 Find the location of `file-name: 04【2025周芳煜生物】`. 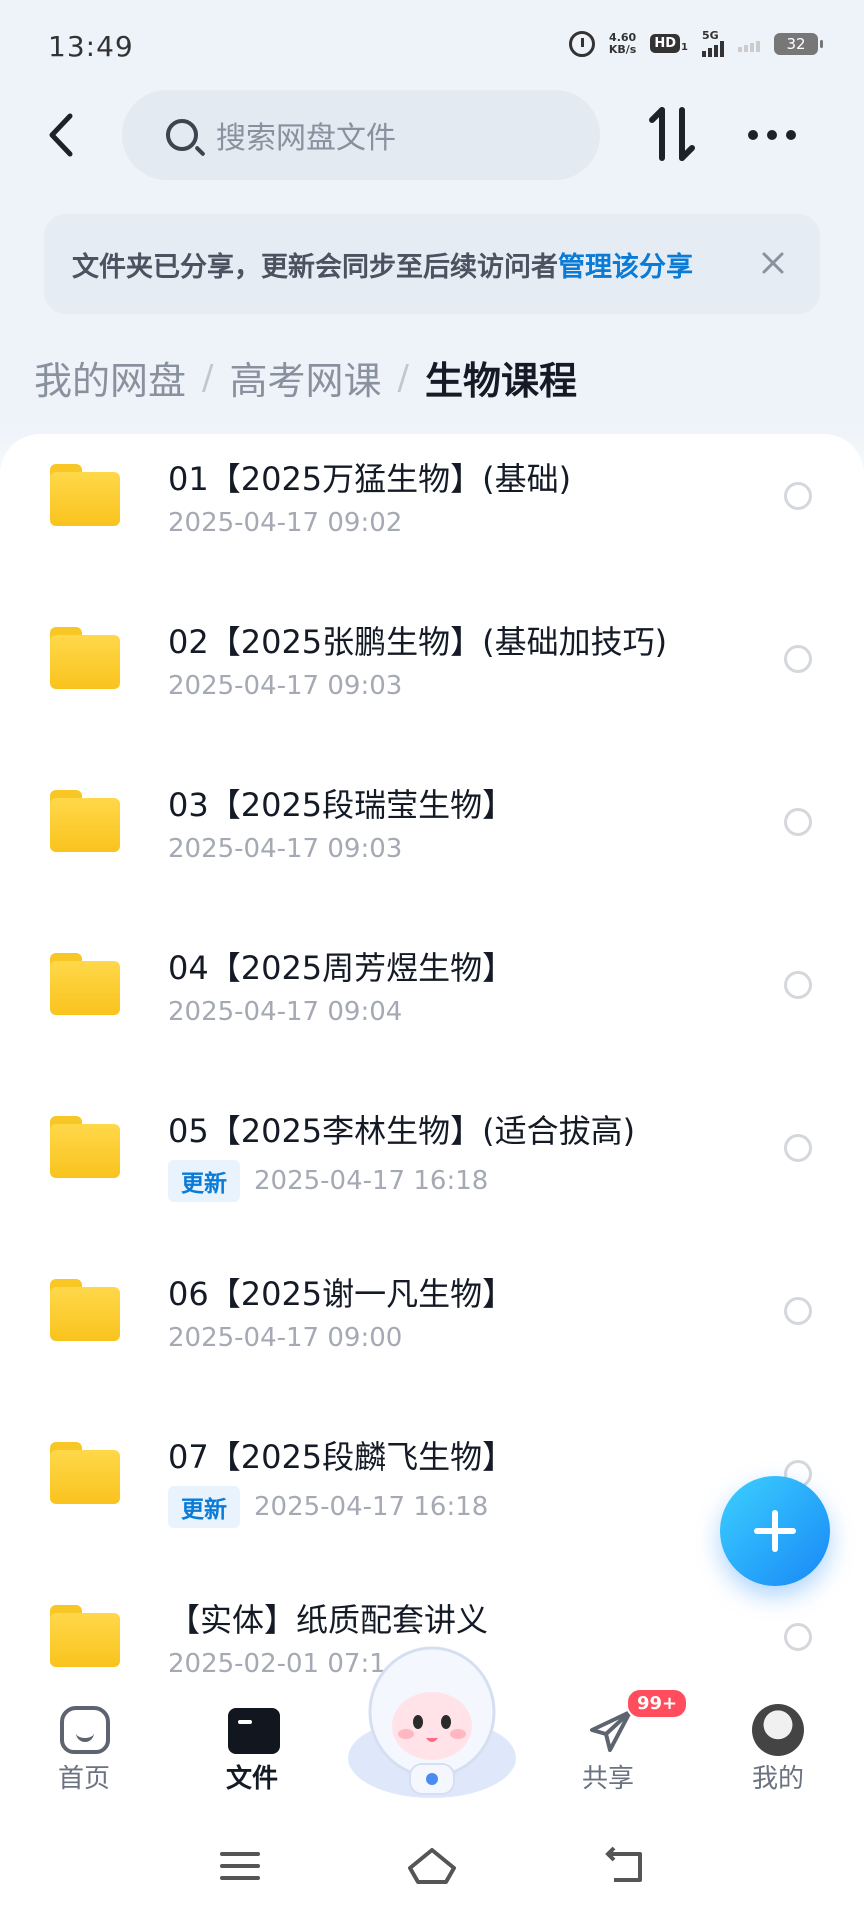

file-name: 04【2025周芳煜生物】 is located at coordinates (341, 968).